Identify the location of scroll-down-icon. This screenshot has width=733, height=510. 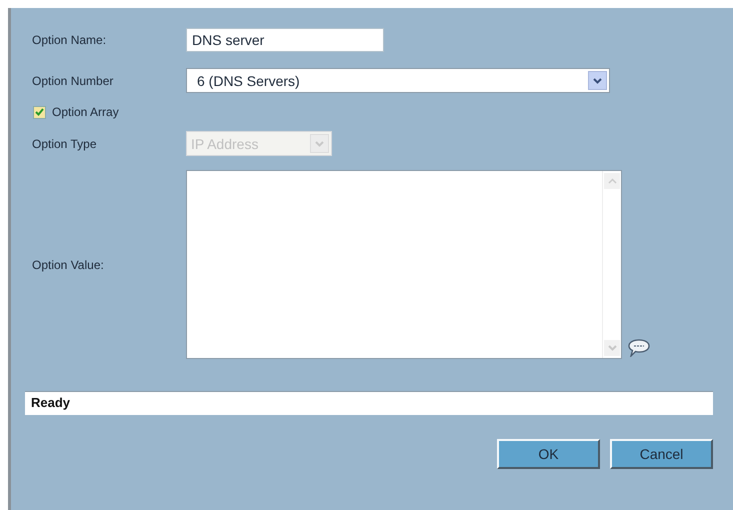
(612, 348).